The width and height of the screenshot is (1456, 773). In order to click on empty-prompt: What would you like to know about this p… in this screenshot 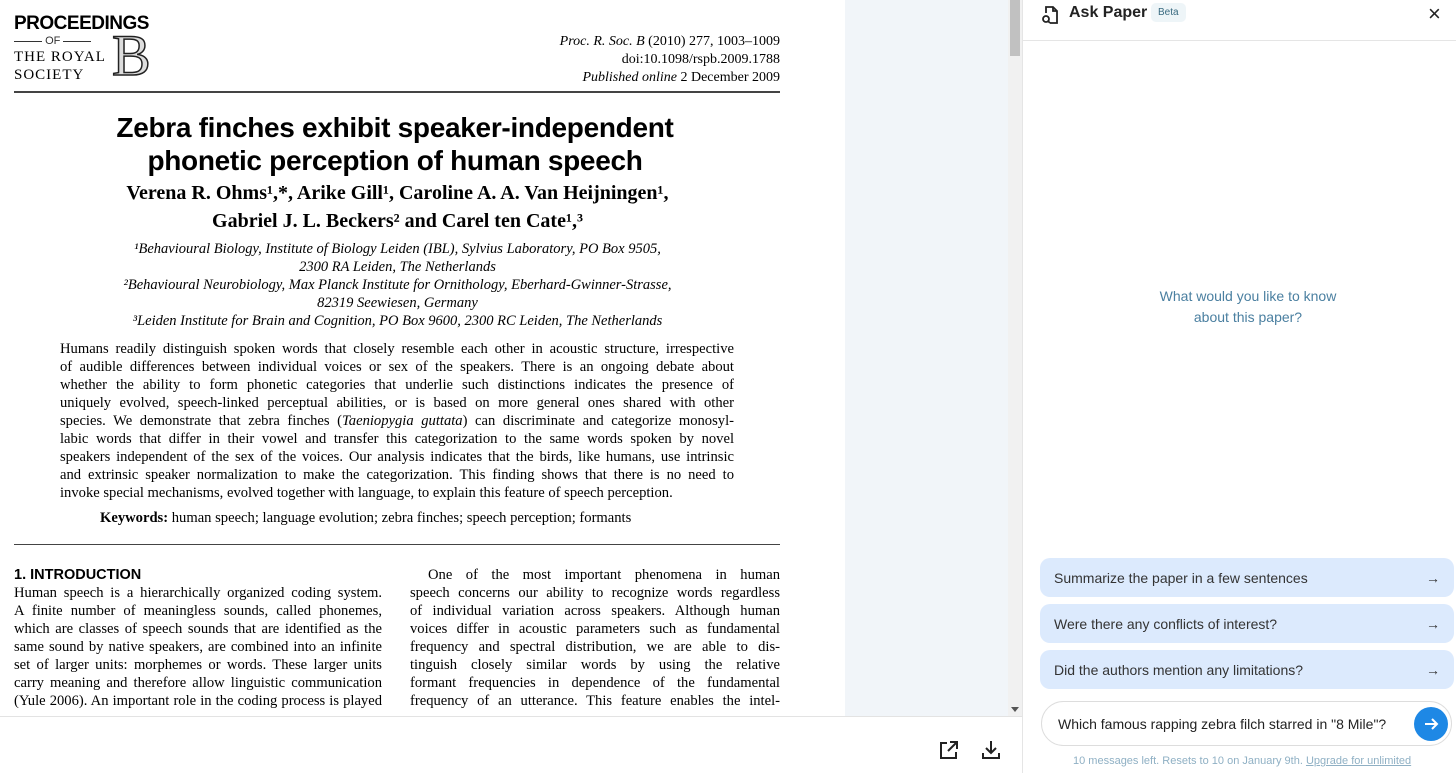, I will do `click(1248, 306)`.